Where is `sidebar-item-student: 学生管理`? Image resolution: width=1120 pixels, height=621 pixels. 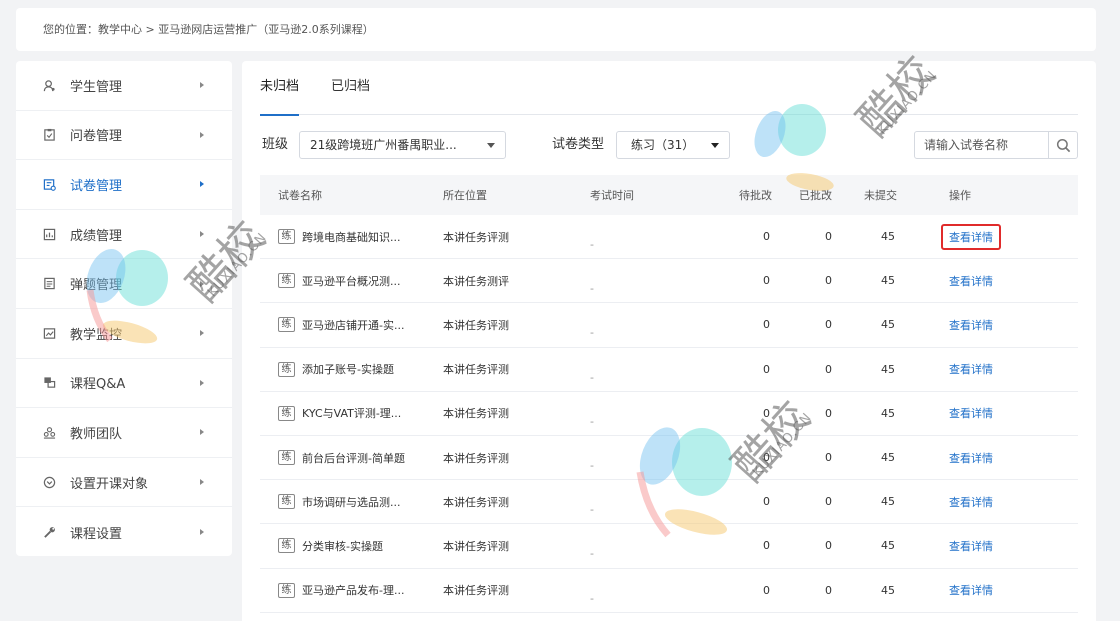 sidebar-item-student: 学生管理 is located at coordinates (124, 86).